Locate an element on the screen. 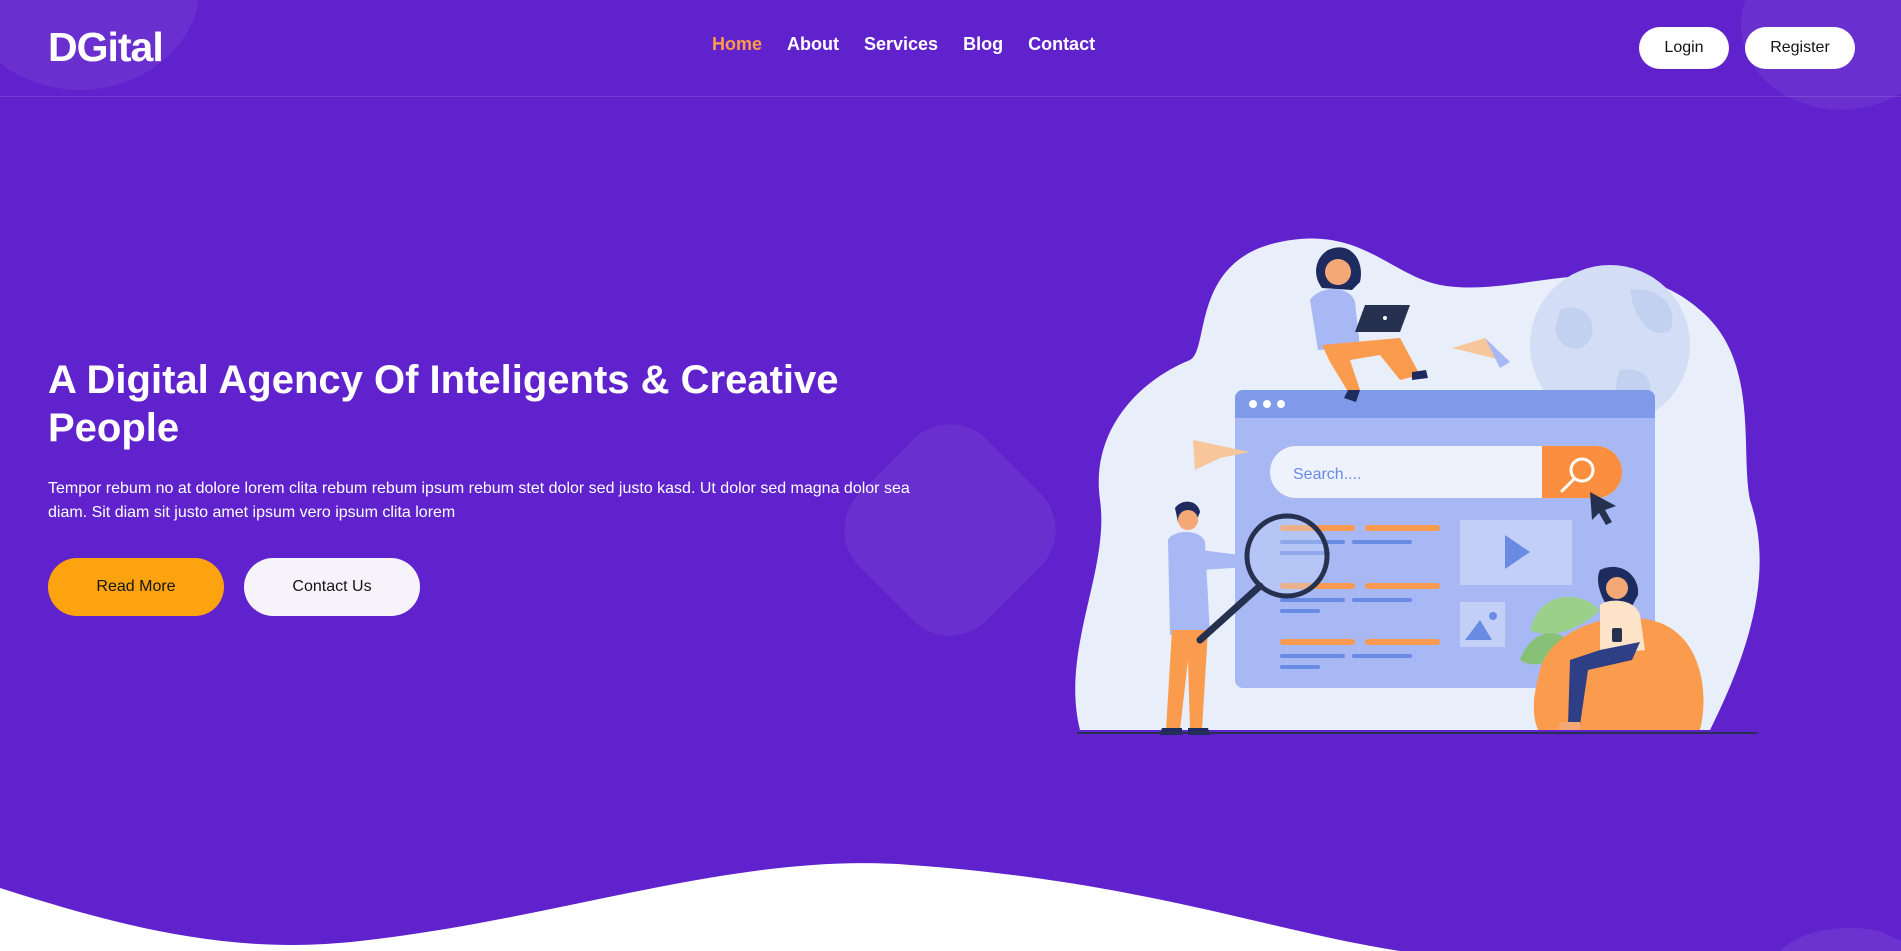 The width and height of the screenshot is (1901, 951). nav-link-contact: Contact is located at coordinates (1061, 44).